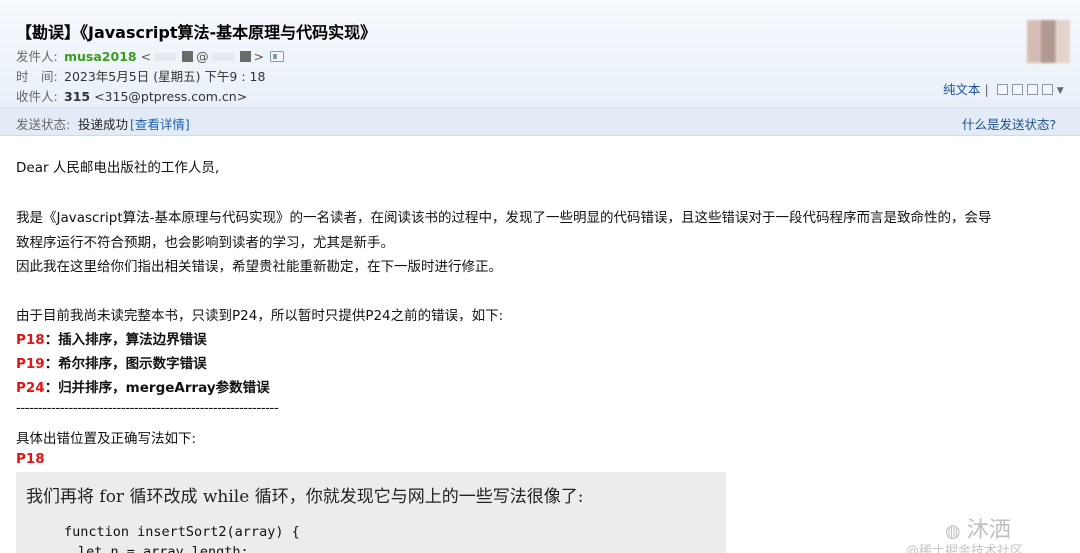 This screenshot has width=1080, height=553. Describe the element at coordinates (103, 124) in the screenshot. I see `status-value: 投递成功` at that location.